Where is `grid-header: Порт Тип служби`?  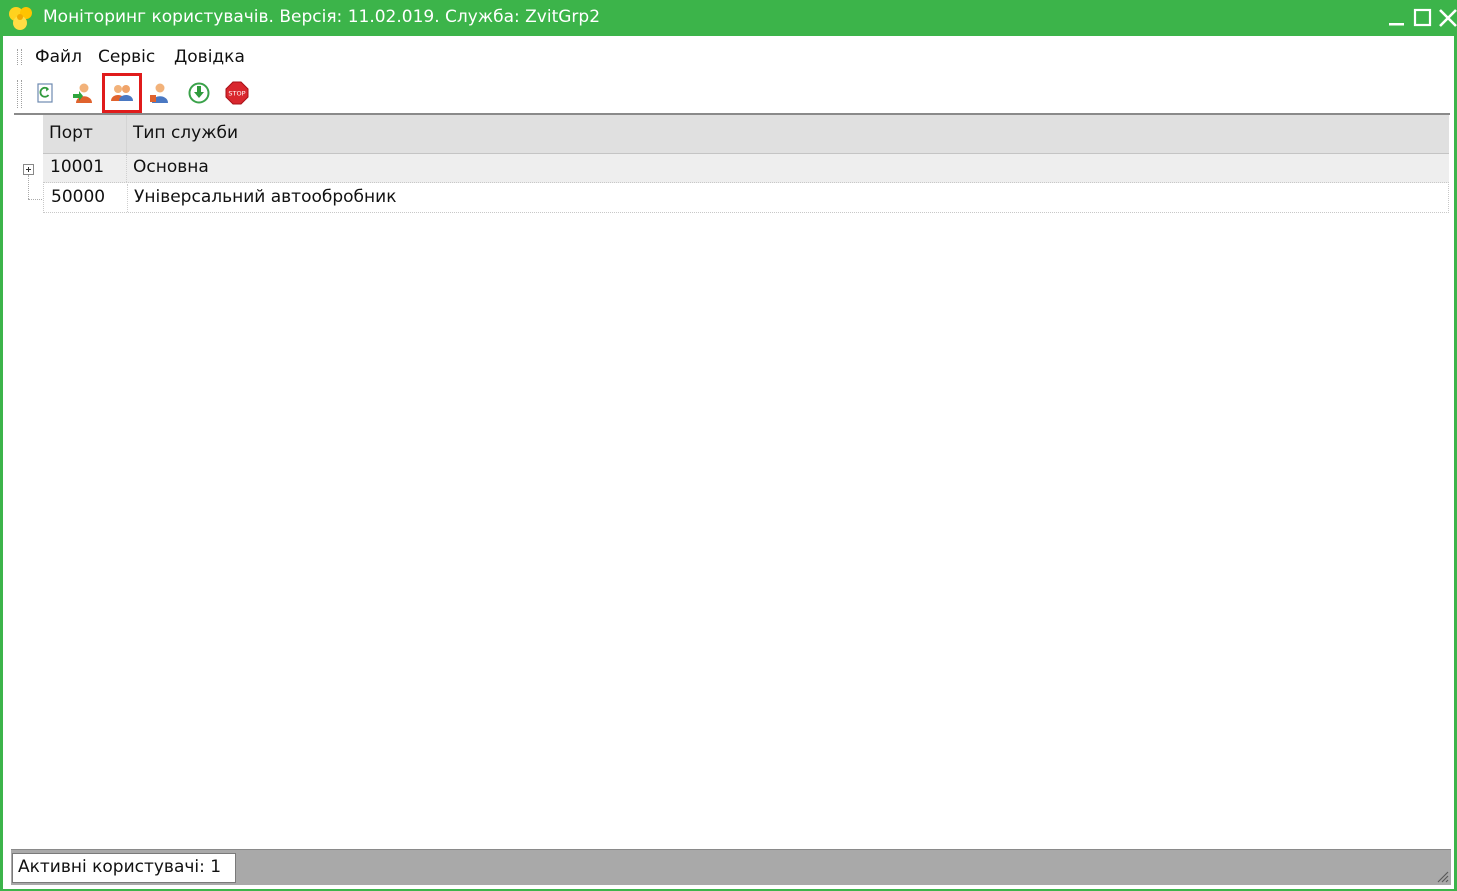 grid-header: Порт Тип служби is located at coordinates (746, 134).